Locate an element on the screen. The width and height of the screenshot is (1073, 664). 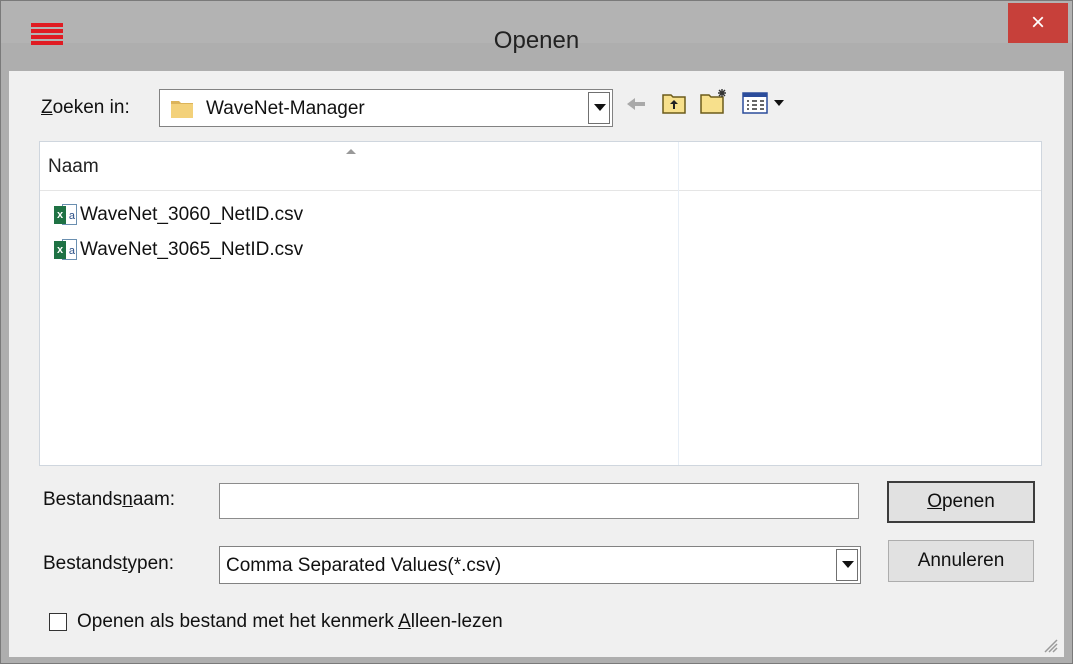
lookin-label: Zoeken in: is located at coordinates (85, 107).